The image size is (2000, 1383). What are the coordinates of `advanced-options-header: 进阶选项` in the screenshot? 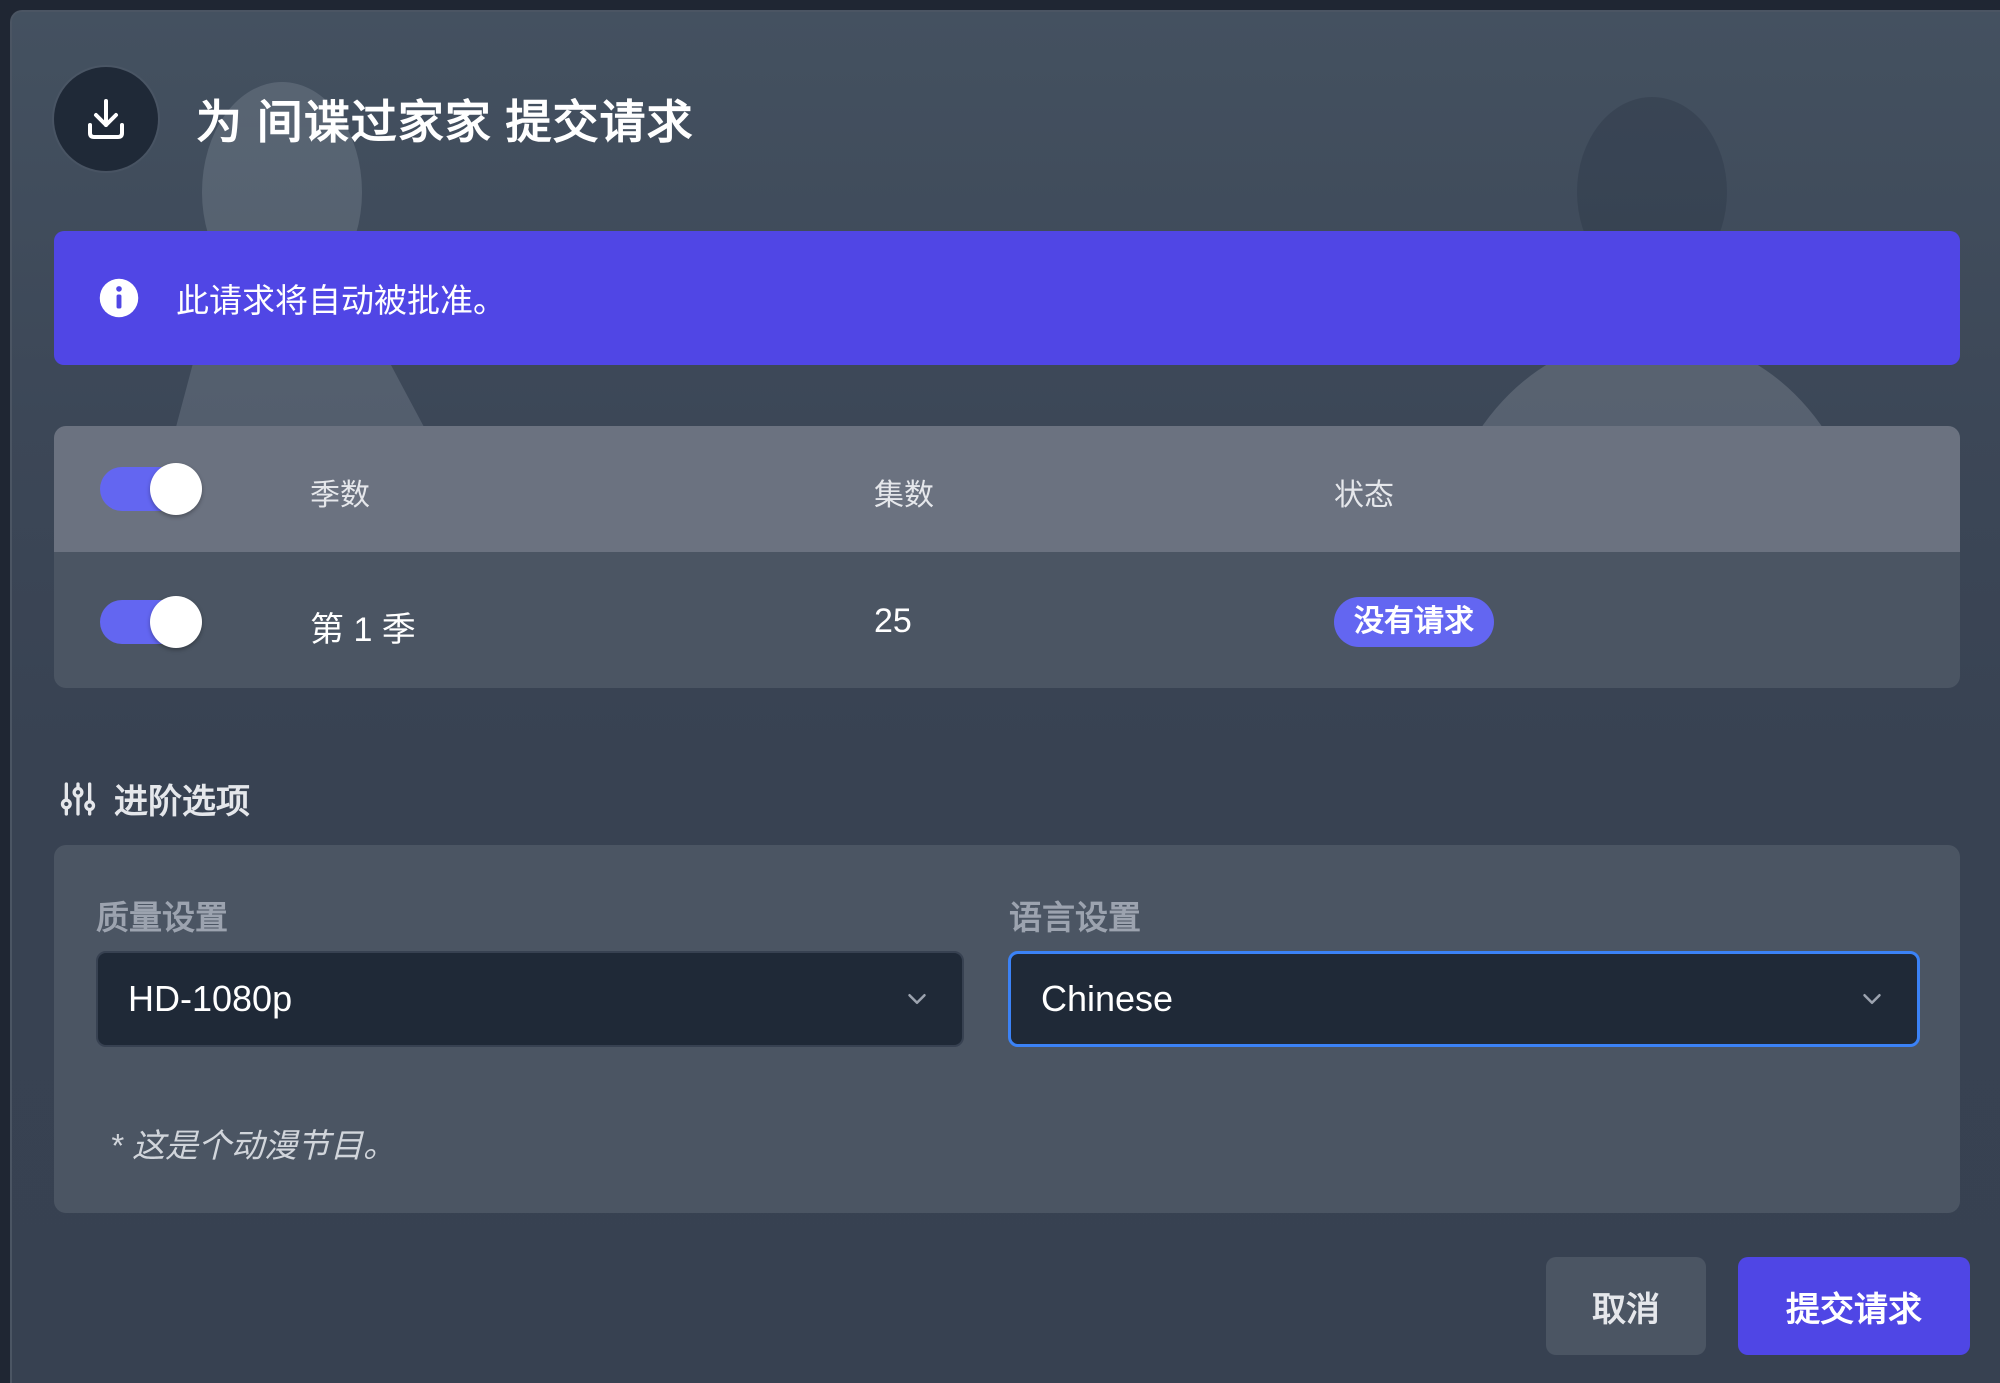 It's located at (154, 798).